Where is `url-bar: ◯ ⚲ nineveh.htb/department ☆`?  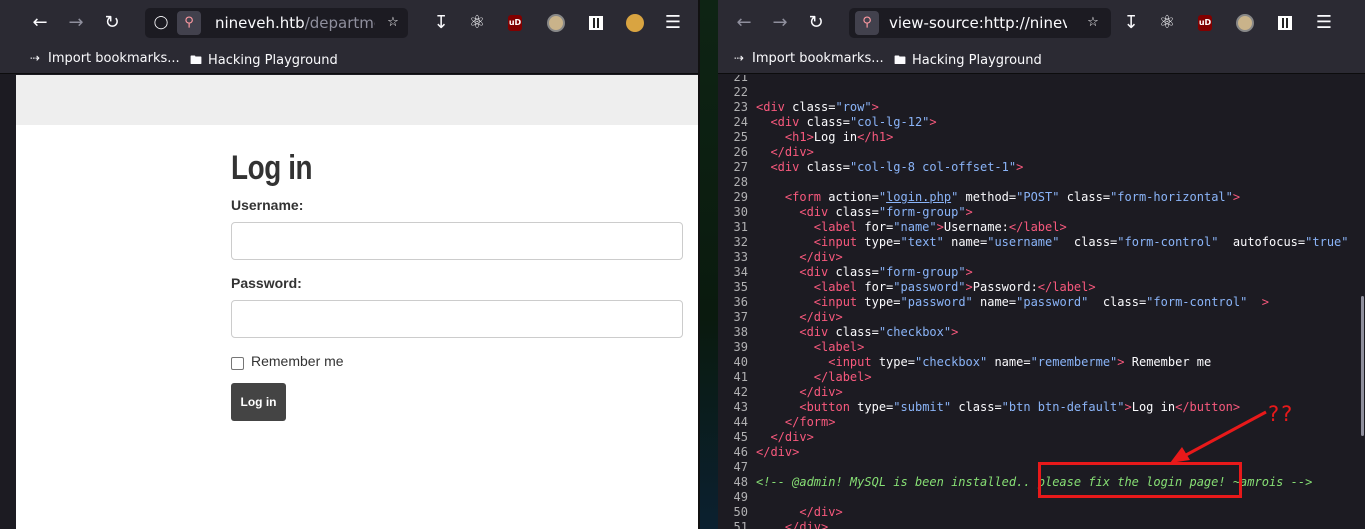 url-bar: ◯ ⚲ nineveh.htb/department ☆ is located at coordinates (276, 23).